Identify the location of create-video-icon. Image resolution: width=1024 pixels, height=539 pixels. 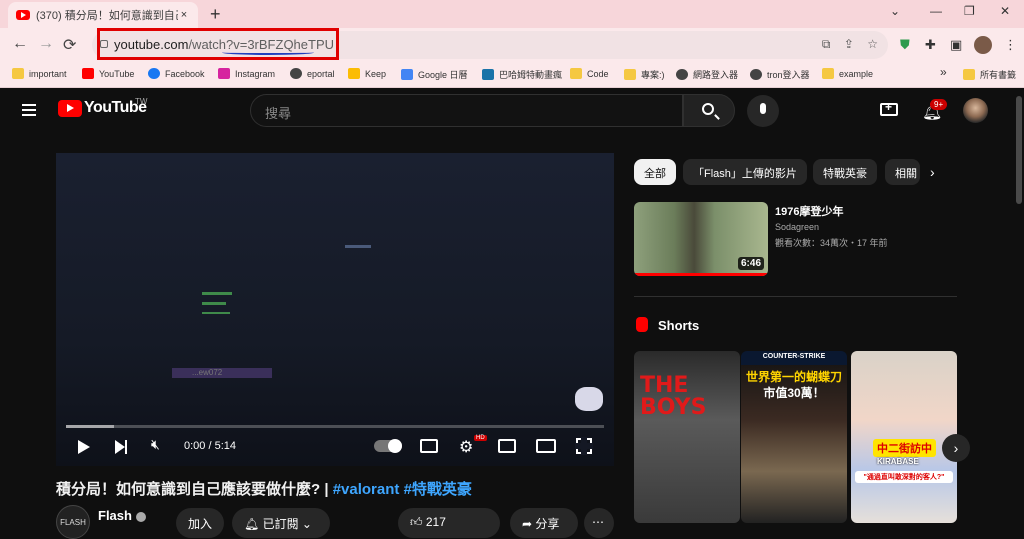
(889, 108).